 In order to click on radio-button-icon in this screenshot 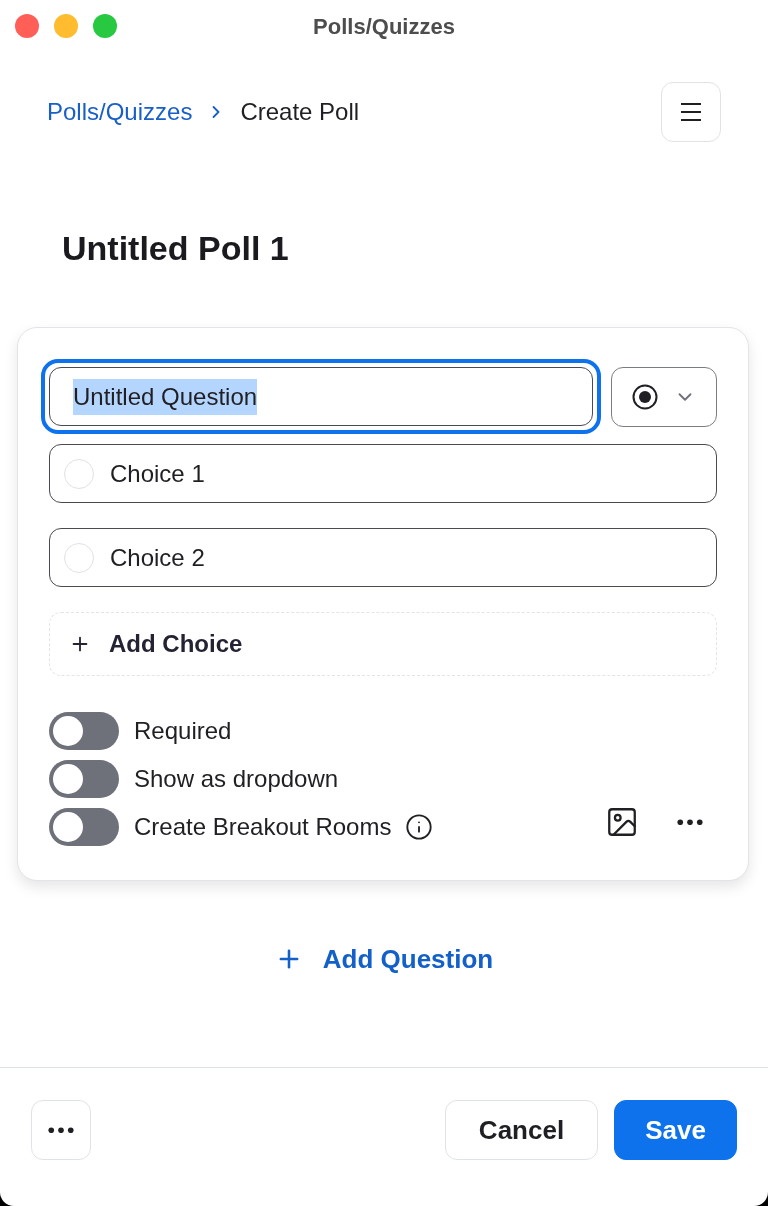, I will do `click(645, 396)`.